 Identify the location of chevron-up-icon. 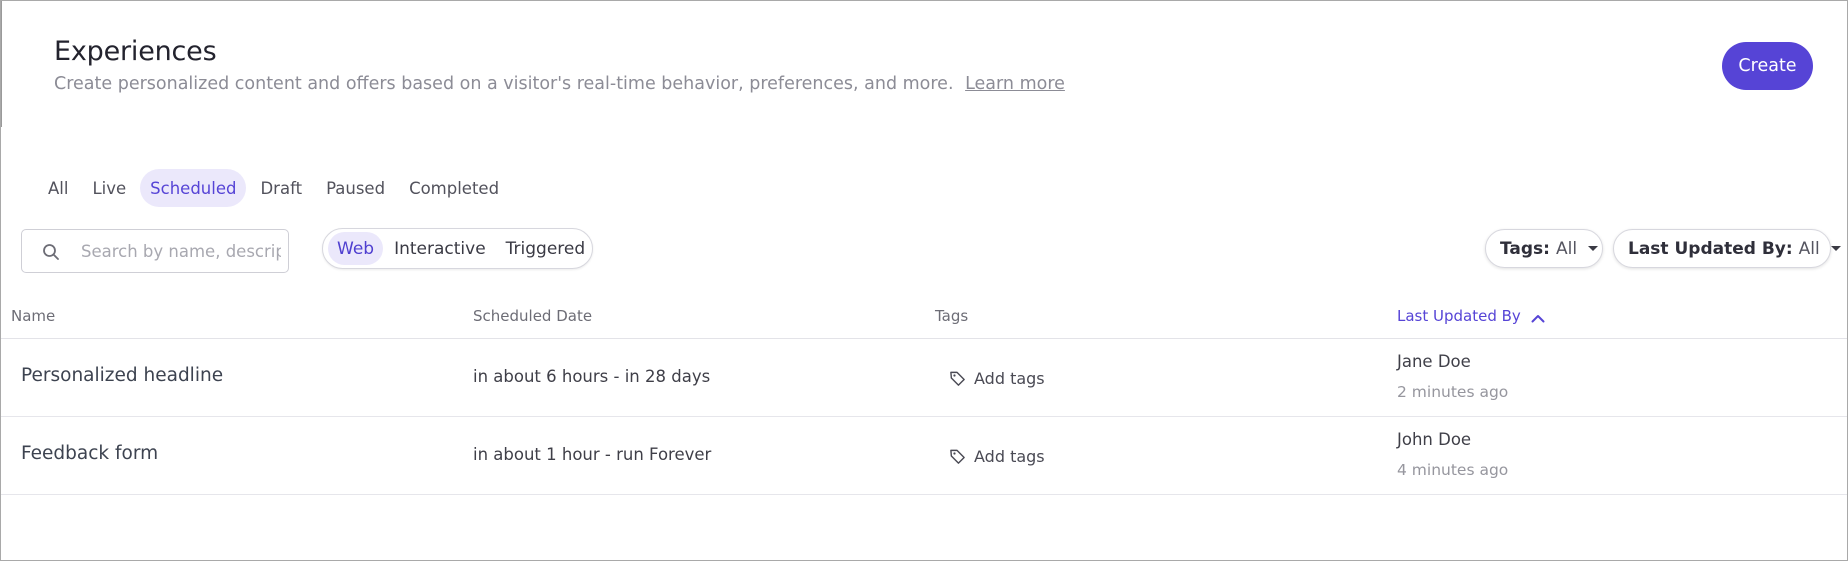
(1538, 319).